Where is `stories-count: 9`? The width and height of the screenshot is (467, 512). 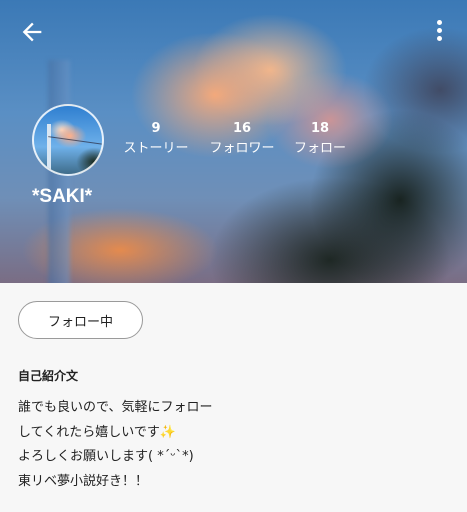 stories-count: 9 is located at coordinates (156, 128).